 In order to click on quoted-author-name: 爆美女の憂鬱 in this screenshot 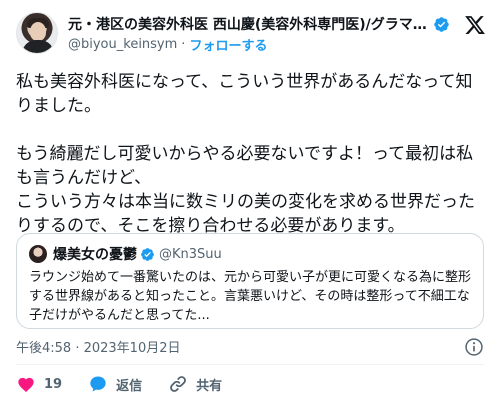, I will do `click(95, 255)`.